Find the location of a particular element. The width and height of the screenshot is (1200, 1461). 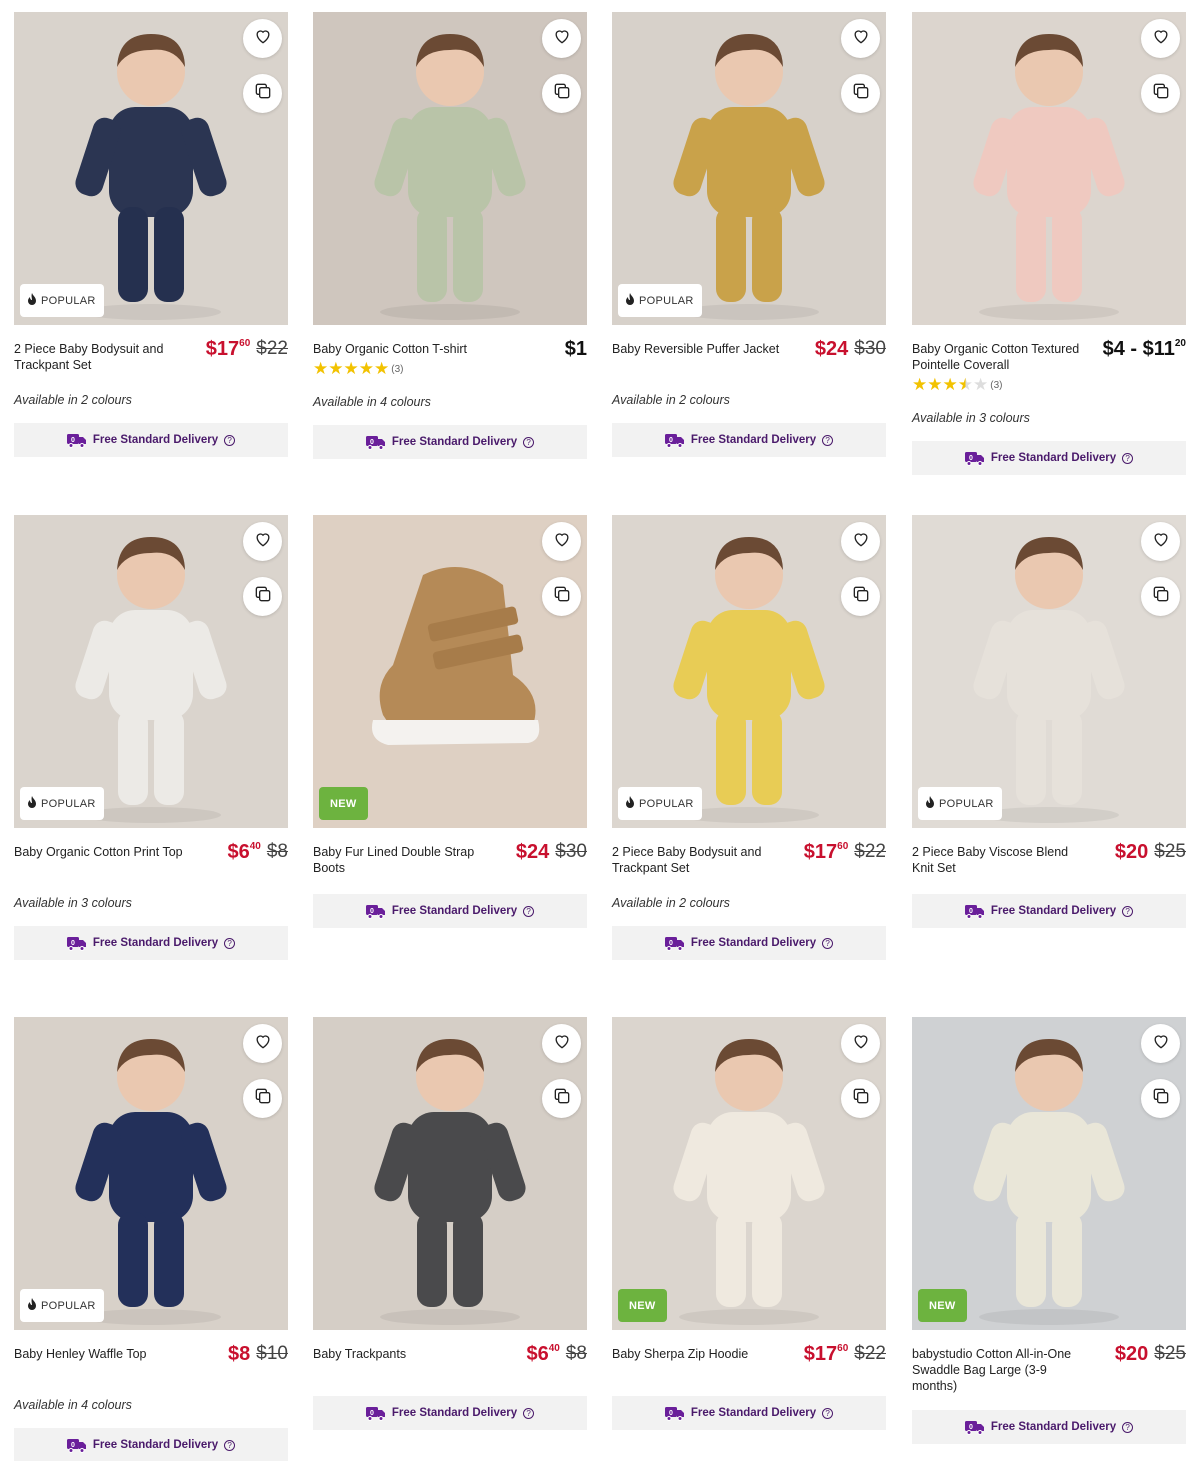

star-rating: ★ ★ ★ ★ ★ (3) is located at coordinates (1049, 384).